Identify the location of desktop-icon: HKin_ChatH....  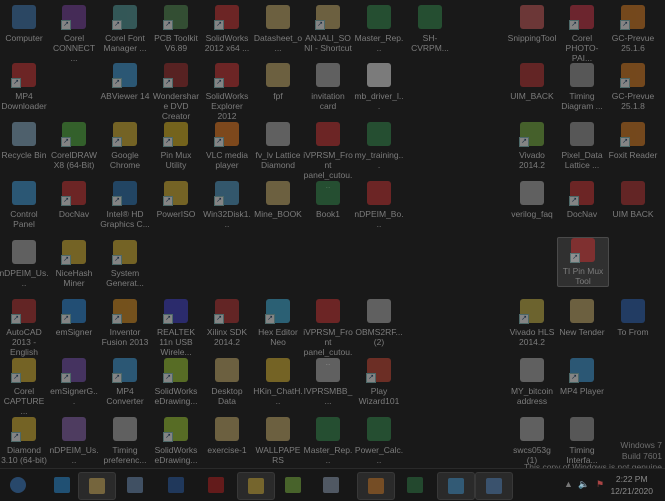
(278, 382).